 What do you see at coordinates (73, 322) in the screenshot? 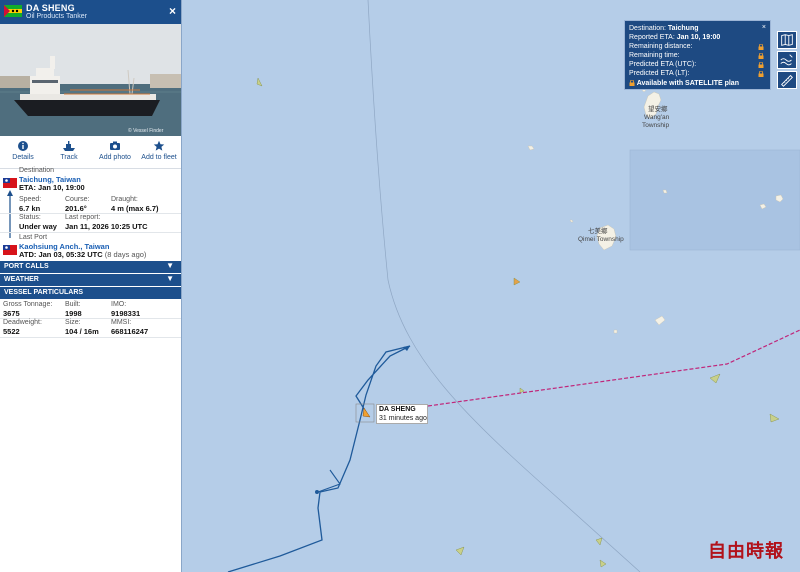
I see `size-label: Size:` at bounding box center [73, 322].